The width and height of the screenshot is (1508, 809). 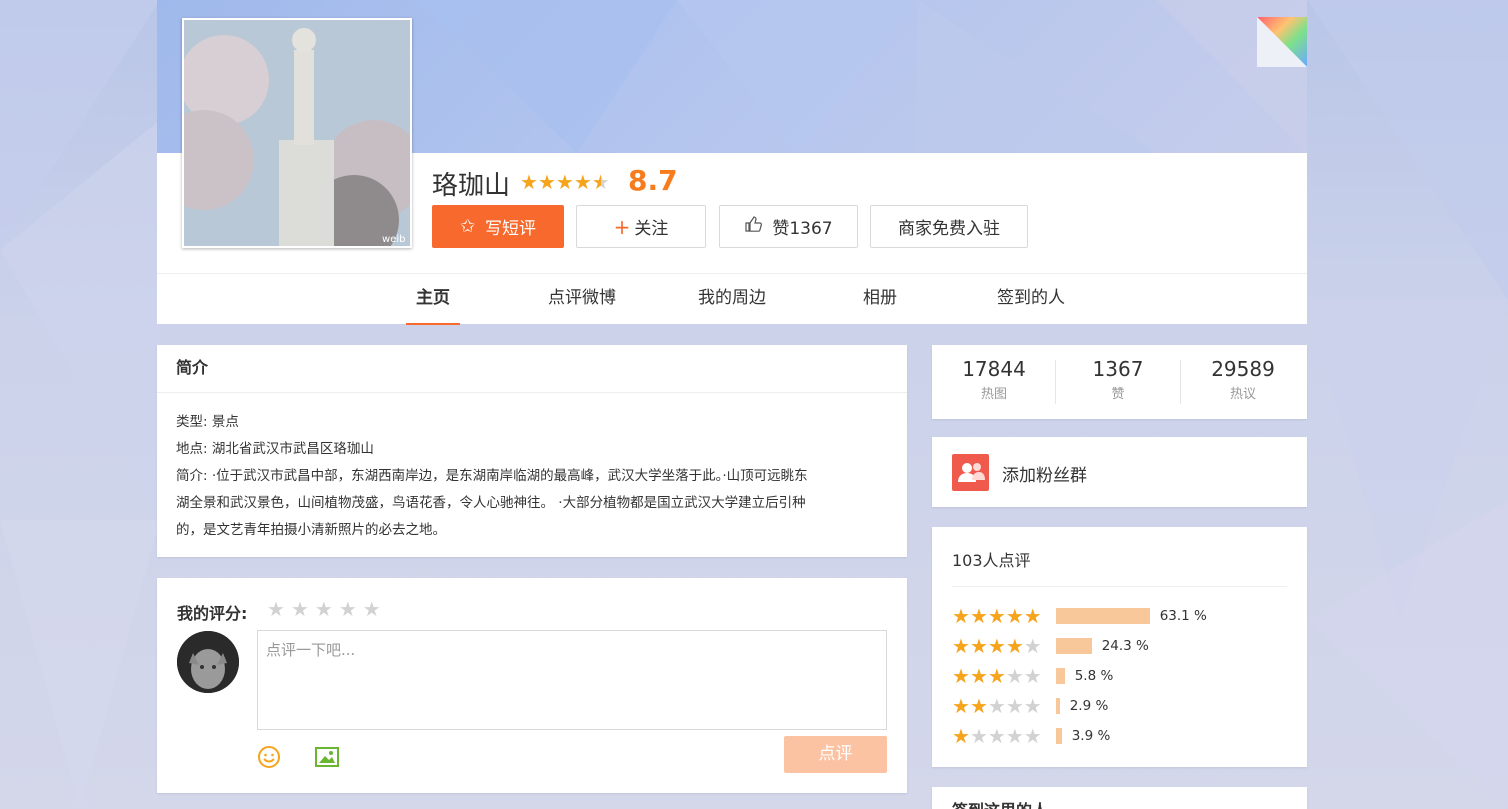 I want to click on like-button: 赞1367, so click(x=788, y=226).